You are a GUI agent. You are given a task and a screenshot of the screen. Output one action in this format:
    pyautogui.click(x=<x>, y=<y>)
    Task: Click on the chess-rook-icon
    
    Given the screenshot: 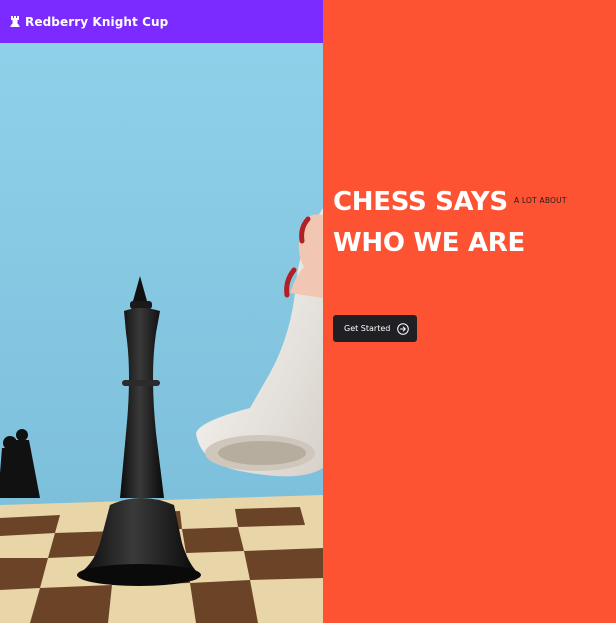 What is the action you would take?
    pyautogui.click(x=15, y=21)
    